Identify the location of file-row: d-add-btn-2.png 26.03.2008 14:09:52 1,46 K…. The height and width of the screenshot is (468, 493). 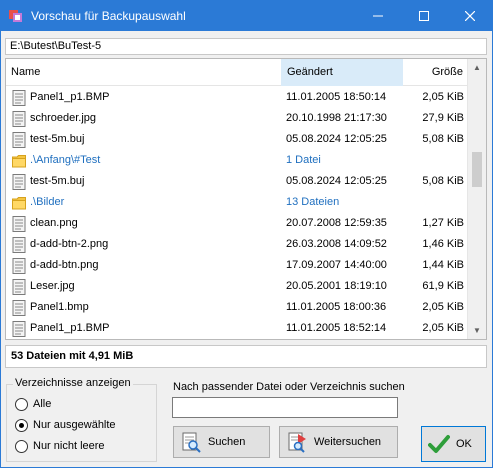
(237, 244).